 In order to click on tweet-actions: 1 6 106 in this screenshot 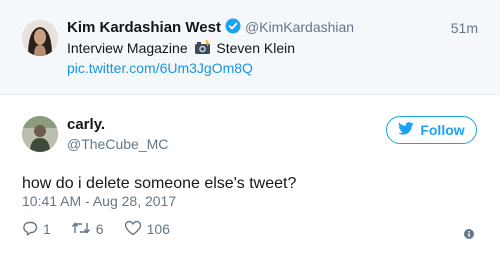, I will do `click(106, 229)`.